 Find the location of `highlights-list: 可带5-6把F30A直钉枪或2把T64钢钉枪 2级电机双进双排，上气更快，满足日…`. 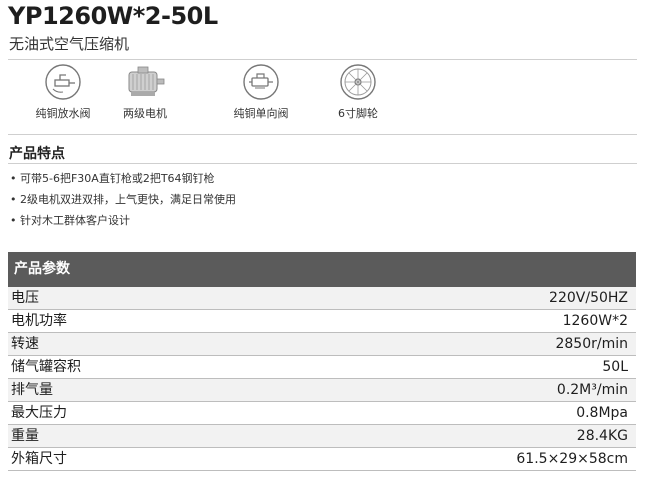

highlights-list: 可带5-6把F30A直钉枪或2把T64钢钉枪 2级电机双进双排，上气更快，满足日… is located at coordinates (123, 202).